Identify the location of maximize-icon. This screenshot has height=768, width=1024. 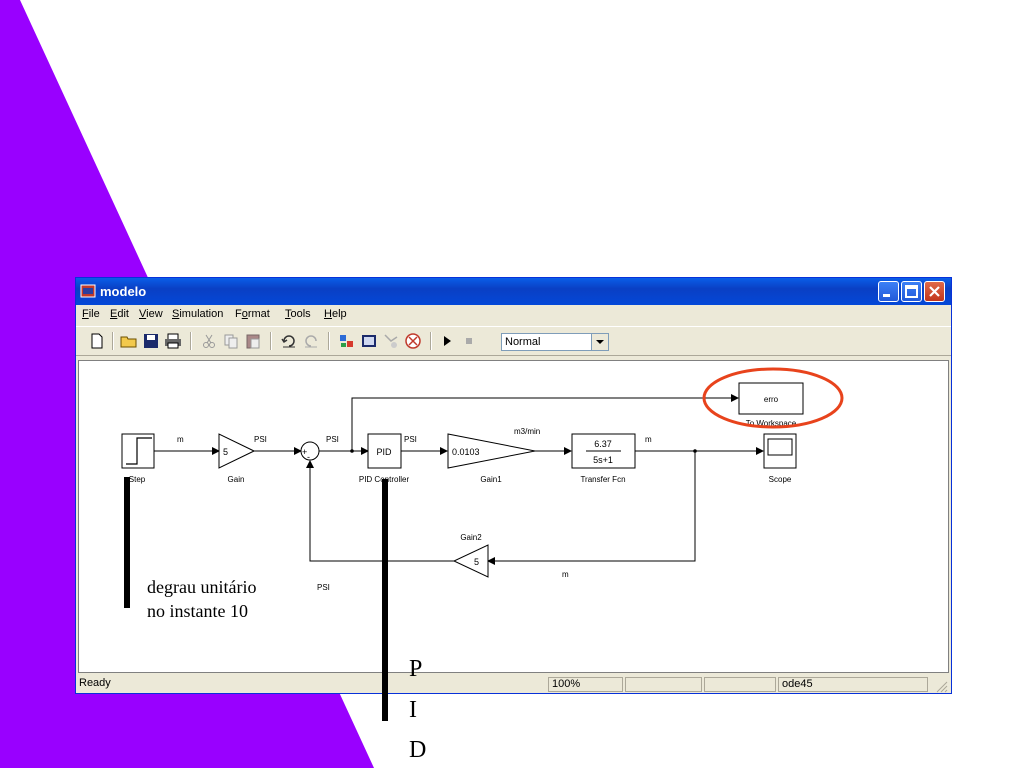
(911, 291).